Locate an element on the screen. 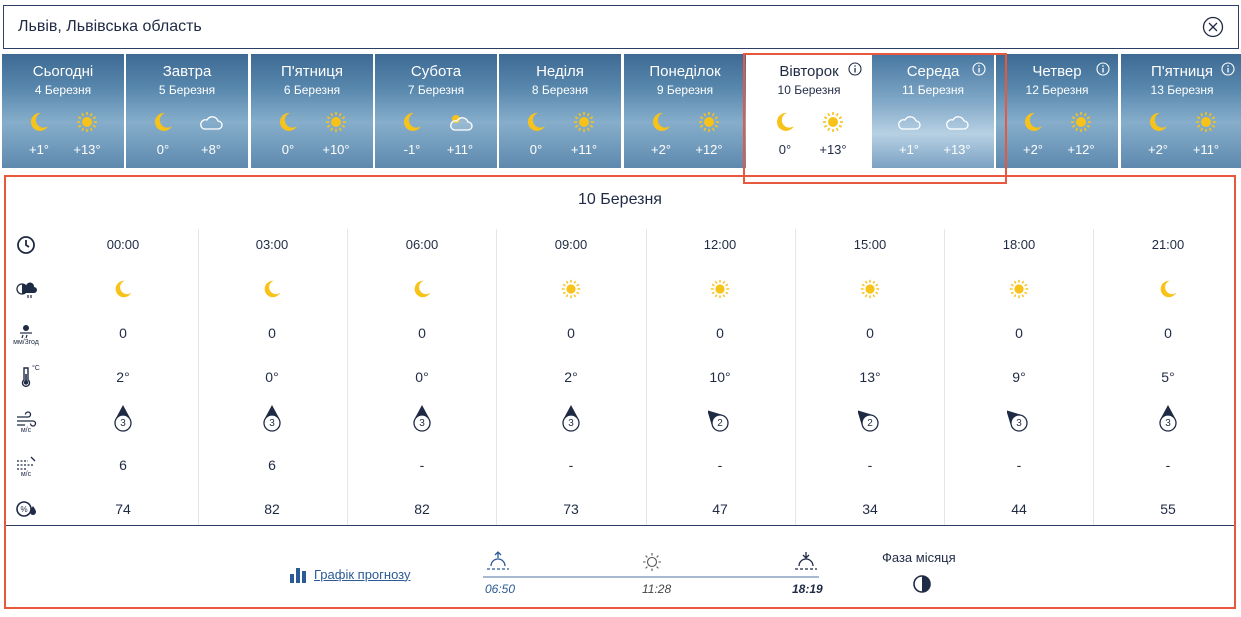 This screenshot has height=617, width=1241. hour-humidity: 47 is located at coordinates (720, 509).